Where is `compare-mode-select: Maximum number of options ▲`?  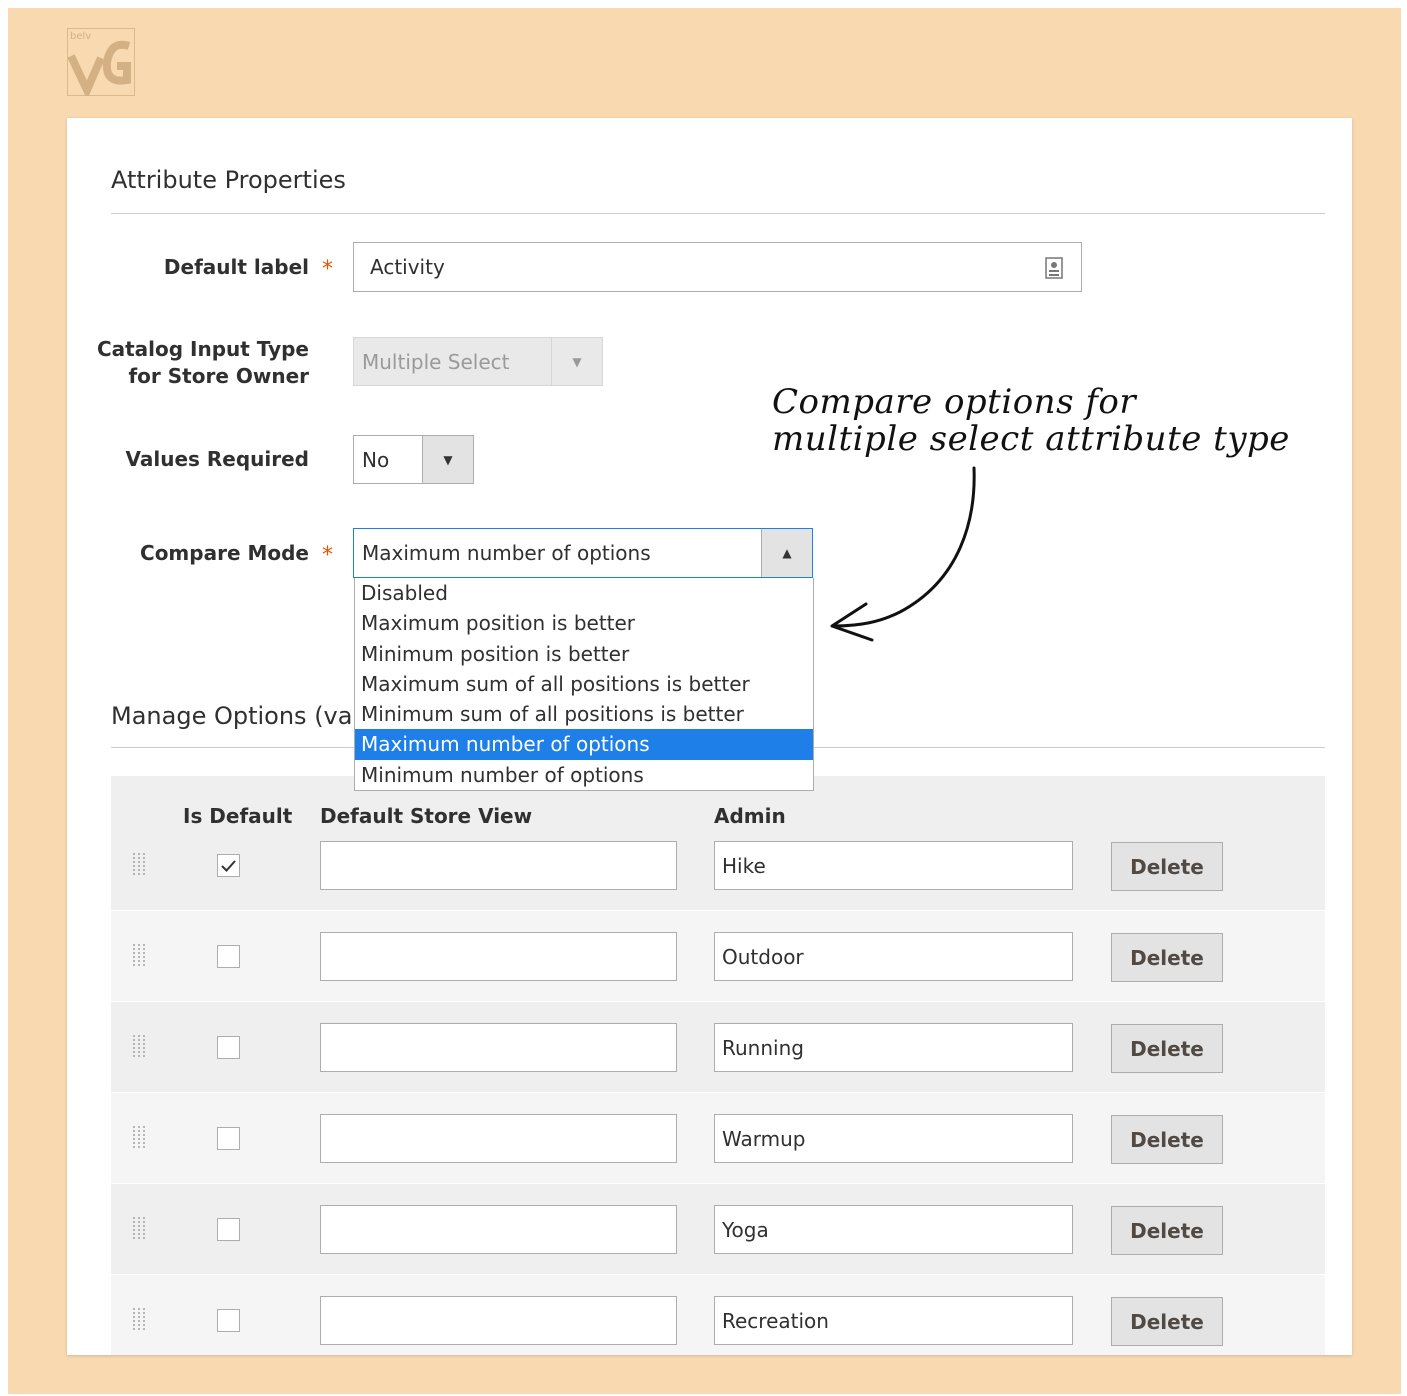 compare-mode-select: Maximum number of options ▲ is located at coordinates (583, 553).